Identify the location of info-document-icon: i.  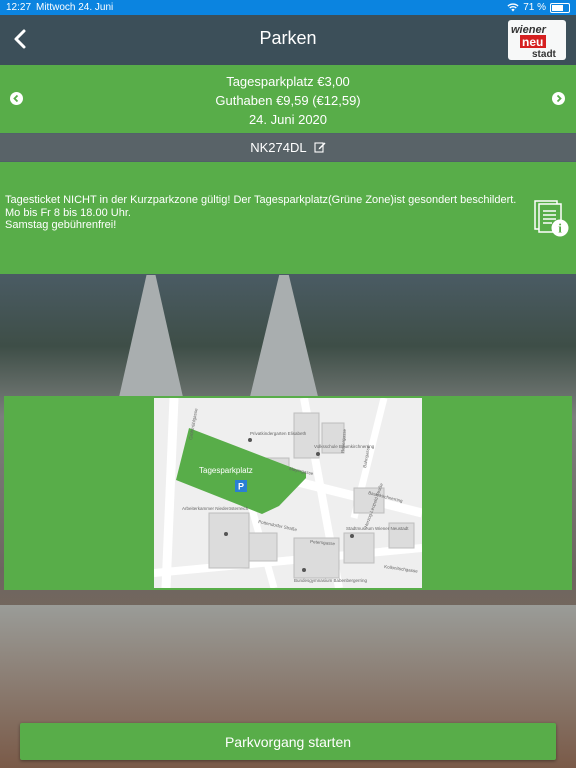
(552, 219).